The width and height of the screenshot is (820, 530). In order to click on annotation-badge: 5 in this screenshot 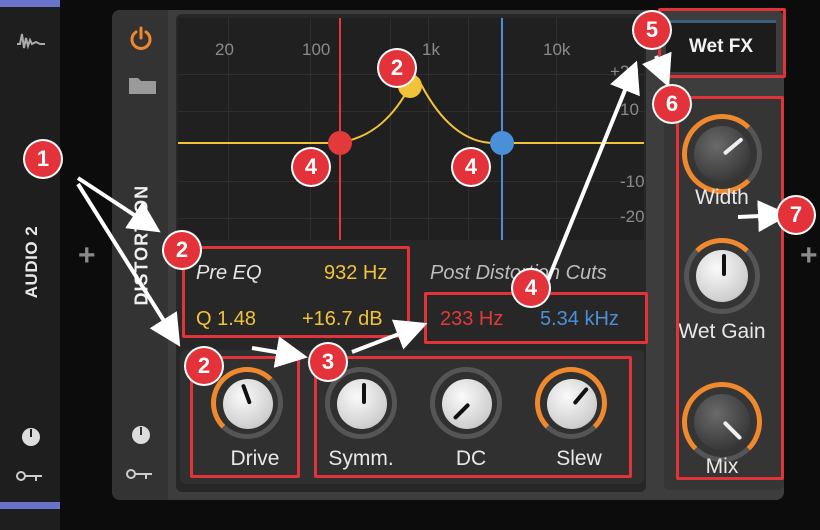, I will do `click(652, 30)`.